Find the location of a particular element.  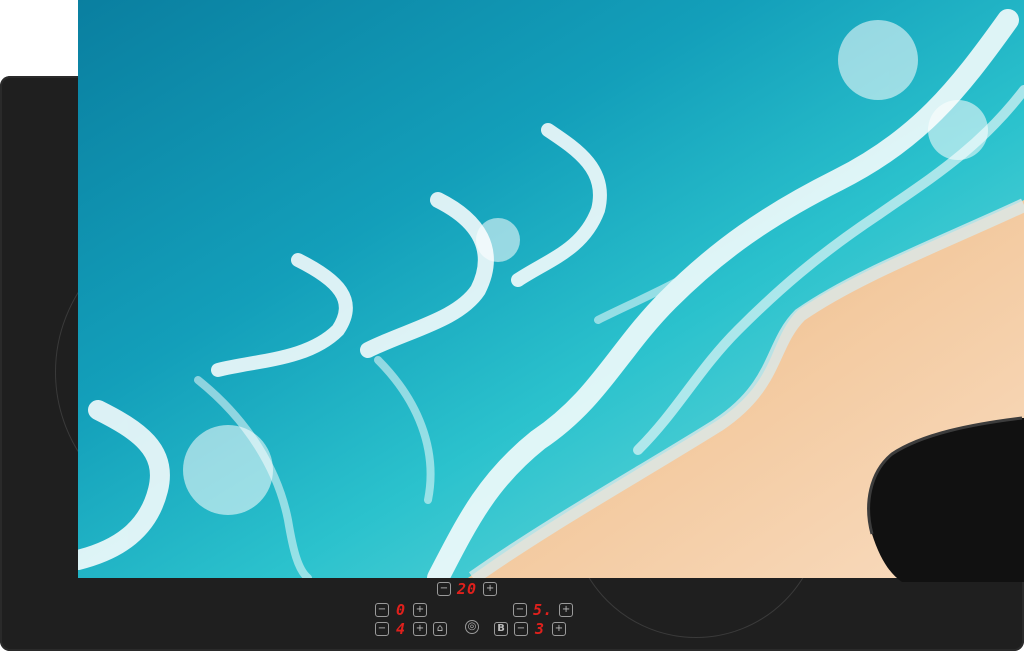

zone-left-top-display: 0 is located at coordinates (401, 610).